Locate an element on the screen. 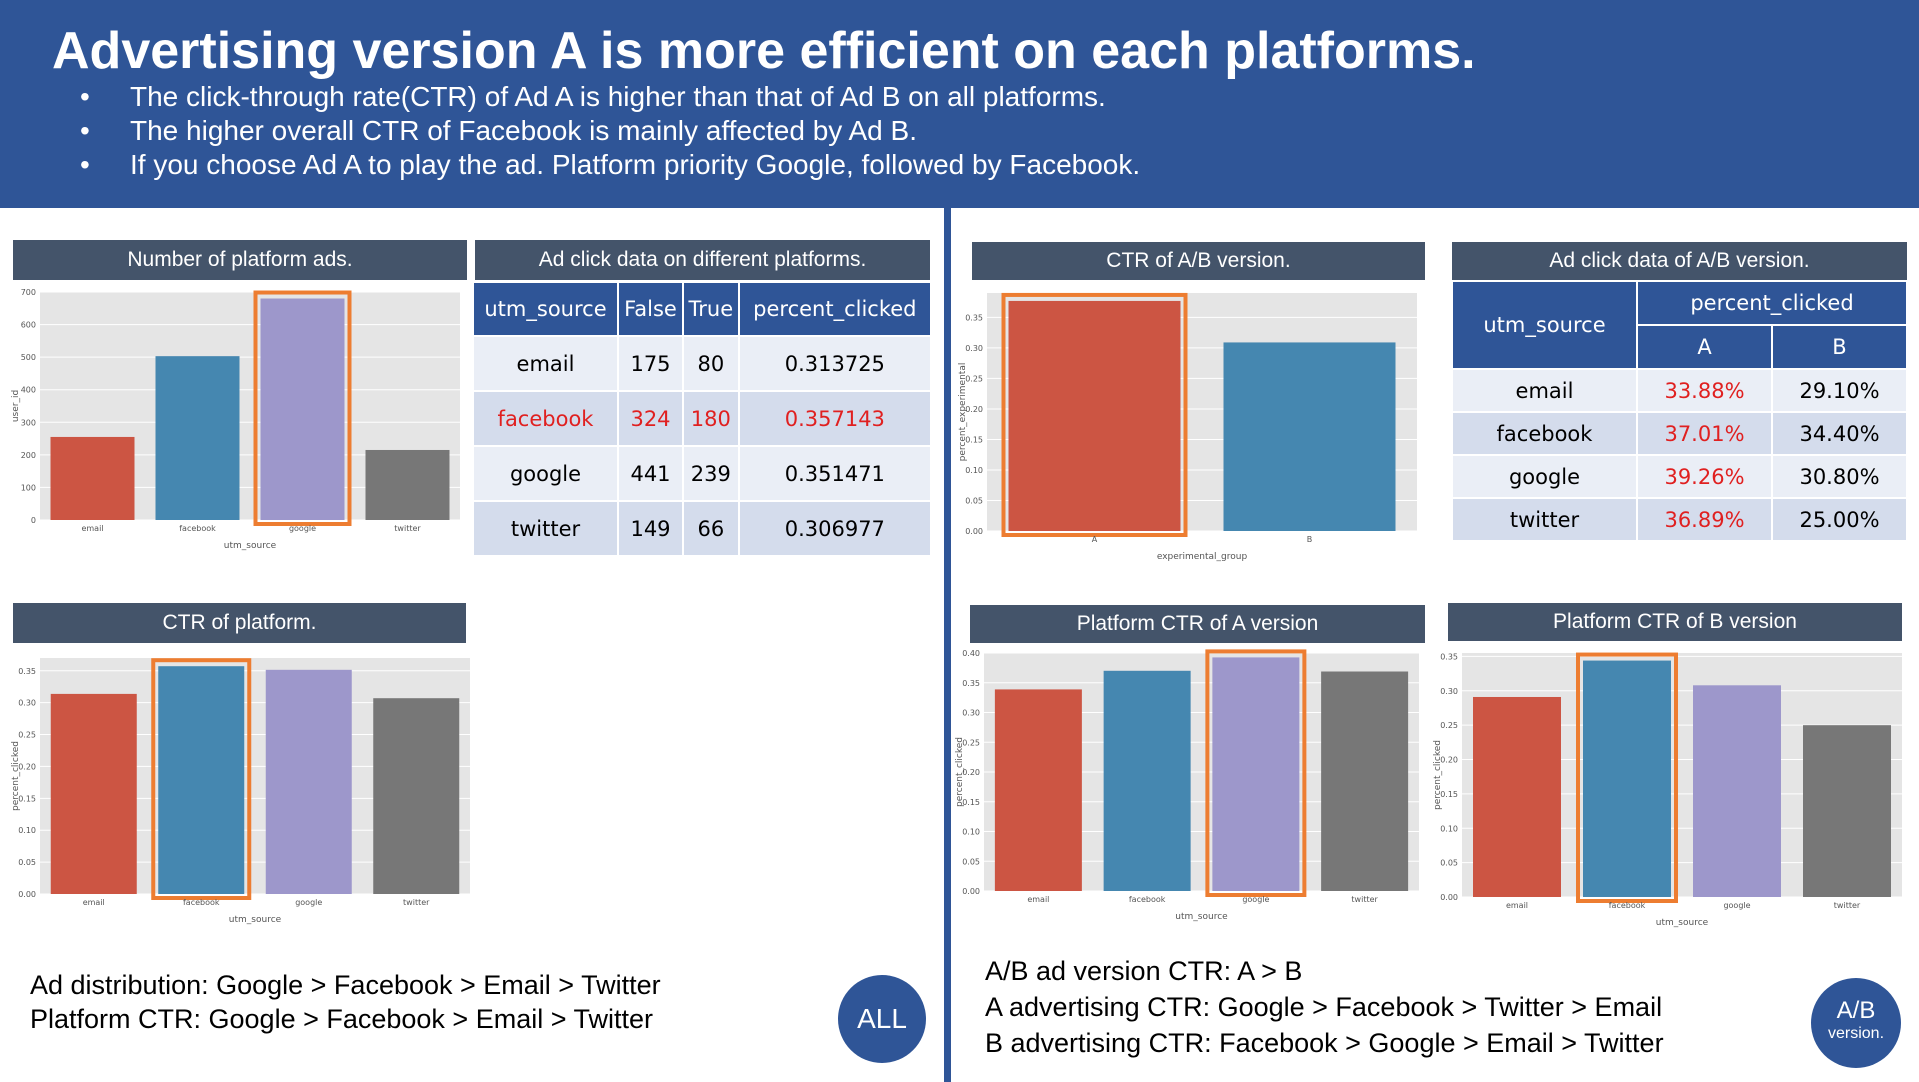 The image size is (1919, 1082). table-row: email 33.88% 29.10% is located at coordinates (1679, 390).